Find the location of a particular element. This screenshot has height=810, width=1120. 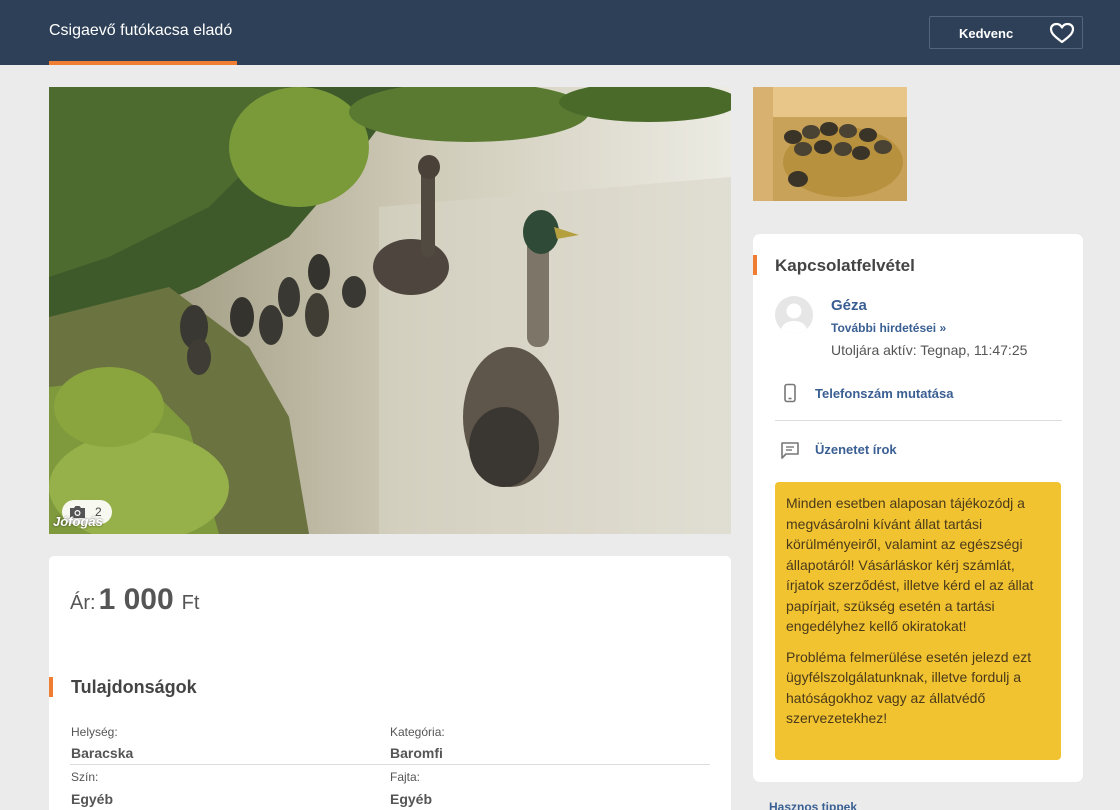

phone-icon is located at coordinates (790, 393).